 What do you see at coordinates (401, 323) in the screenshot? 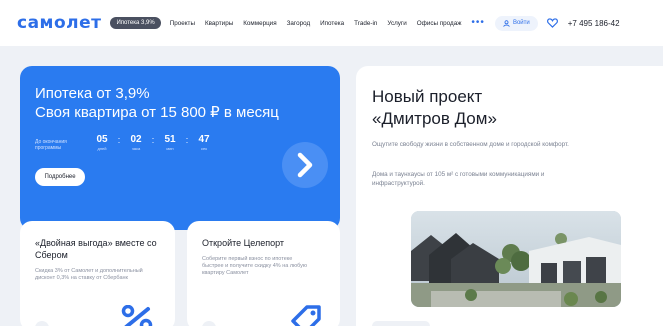
I see `project-footer-chip` at bounding box center [401, 323].